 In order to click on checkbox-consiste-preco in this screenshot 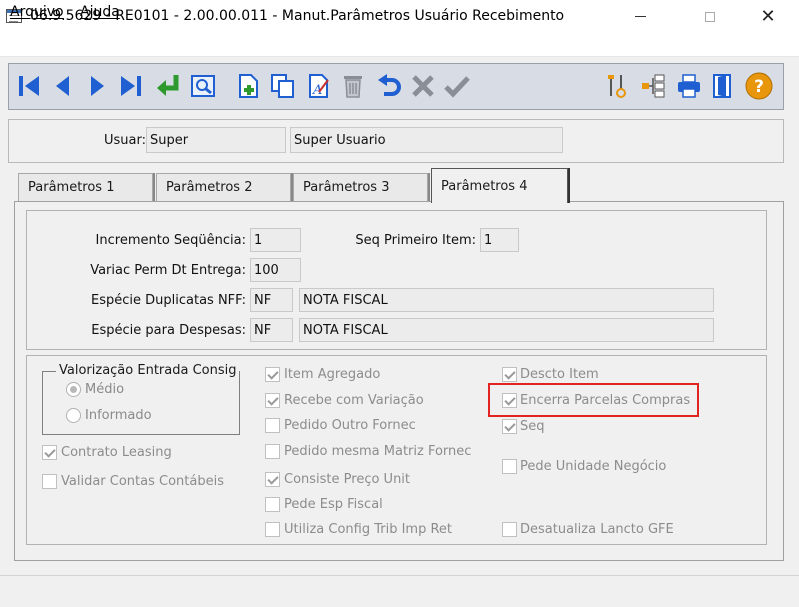, I will do `click(272, 479)`.